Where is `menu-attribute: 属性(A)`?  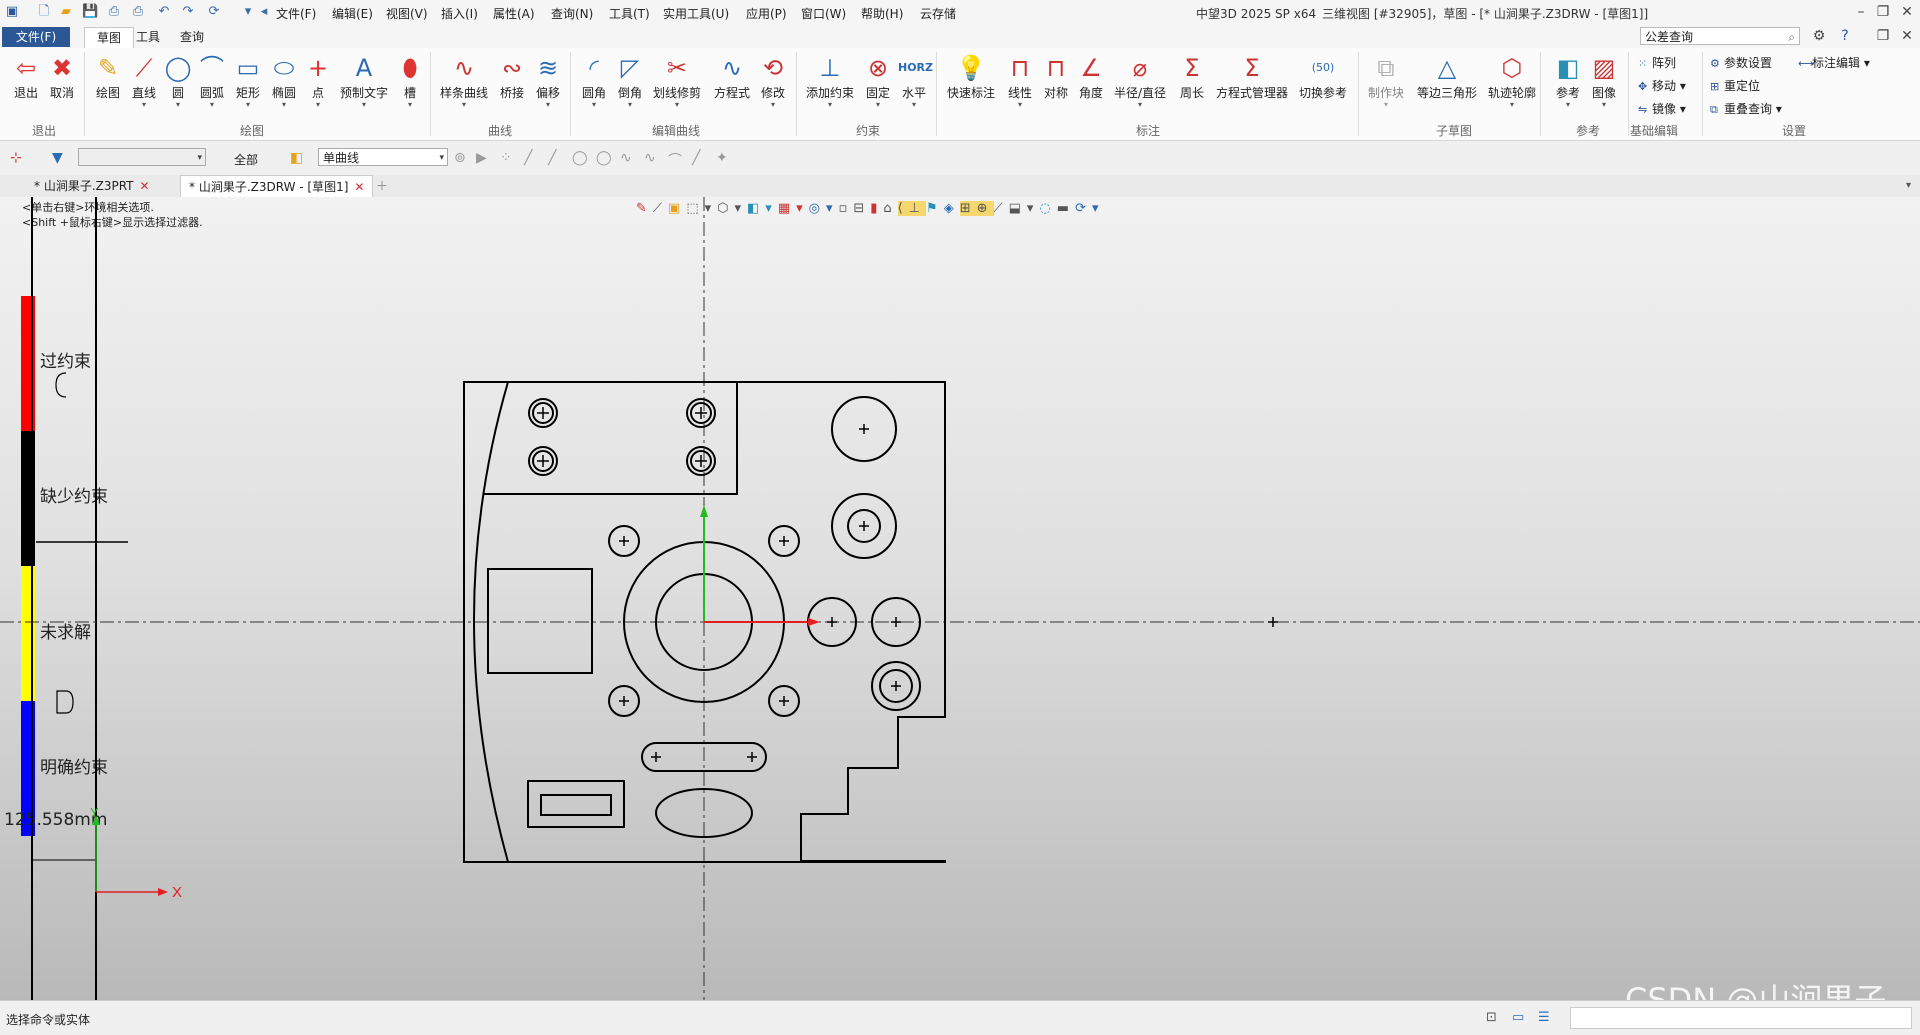 menu-attribute: 属性(A) is located at coordinates (514, 13).